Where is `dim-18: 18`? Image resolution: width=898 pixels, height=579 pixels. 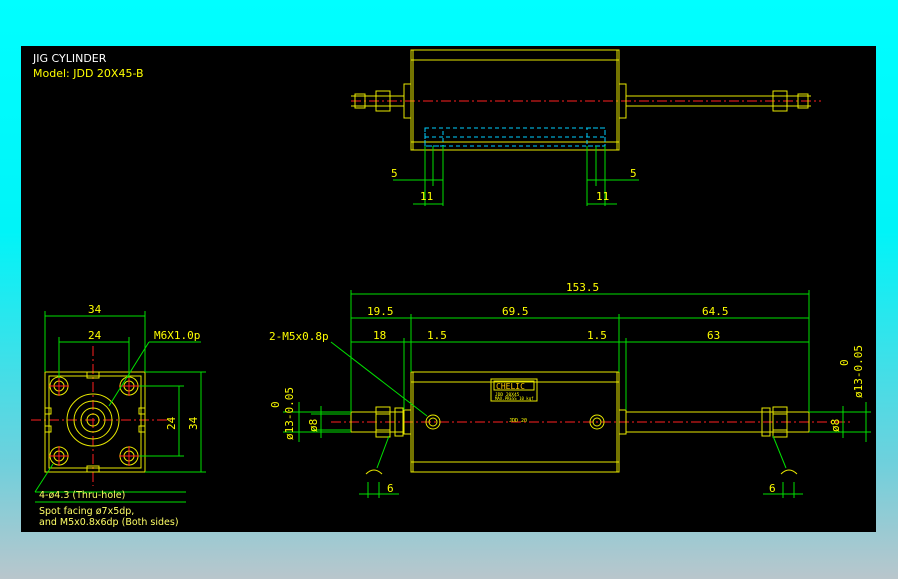
dim-18: 18 is located at coordinates (379, 335).